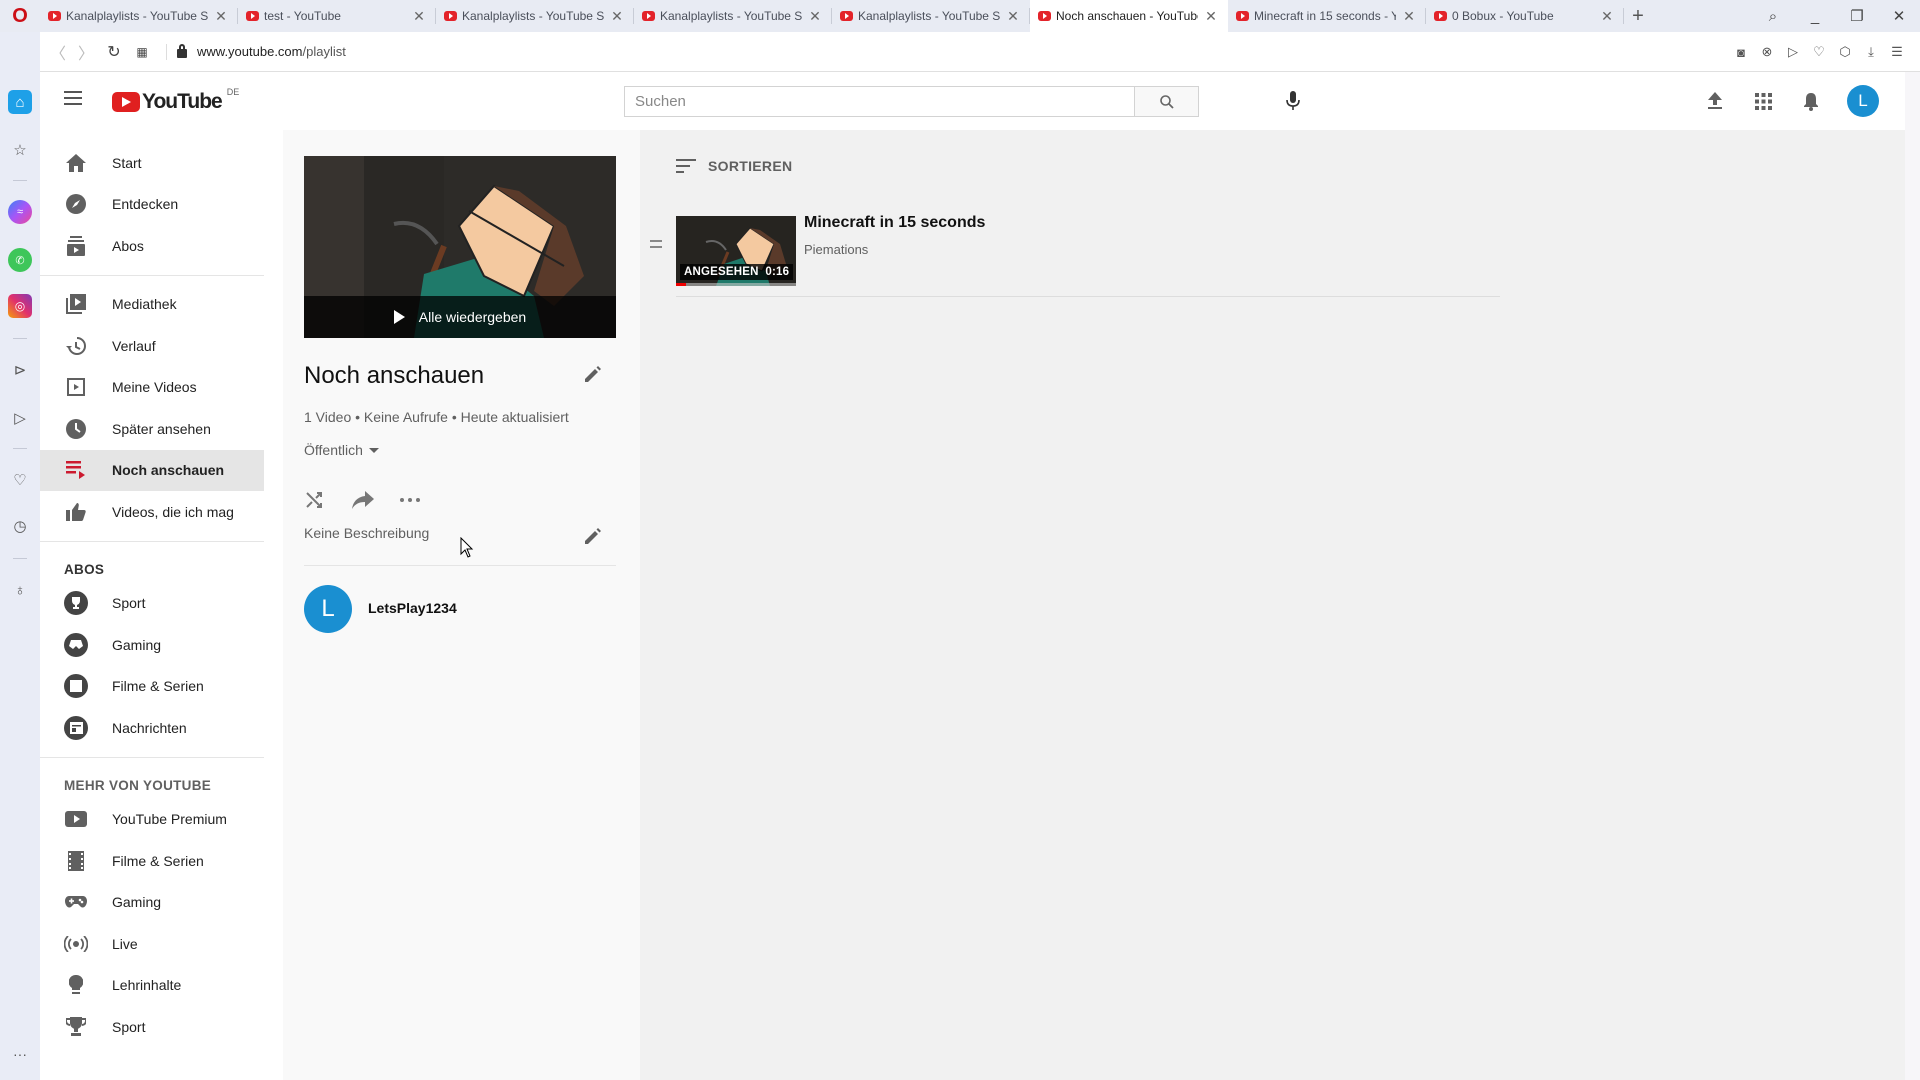  Describe the element at coordinates (595, 538) in the screenshot. I see `edit-description-button` at that location.